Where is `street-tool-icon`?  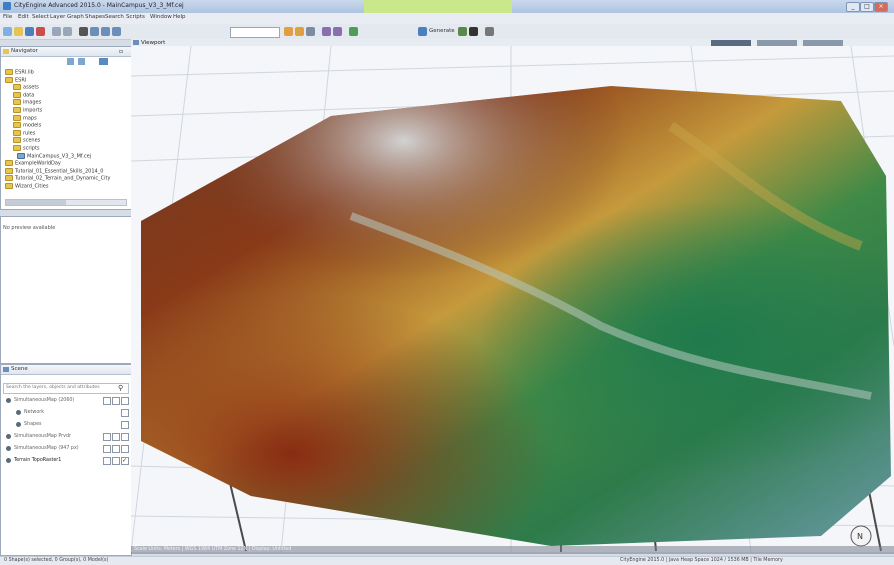
street-tool-icon is located at coordinates (288, 31).